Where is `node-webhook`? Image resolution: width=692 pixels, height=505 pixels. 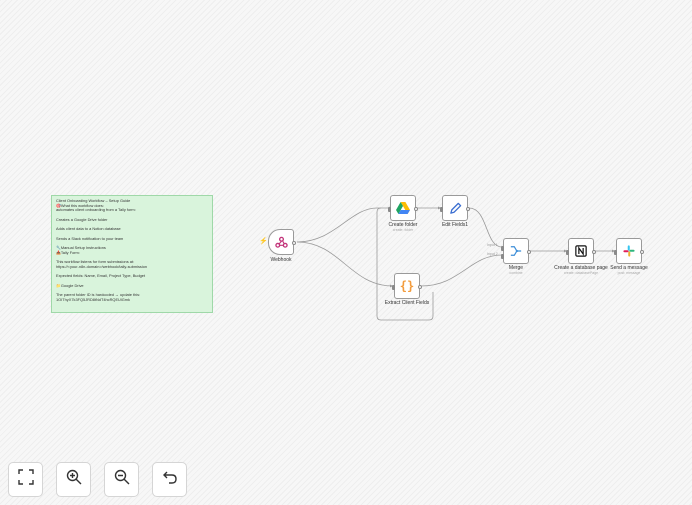 node-webhook is located at coordinates (282, 242).